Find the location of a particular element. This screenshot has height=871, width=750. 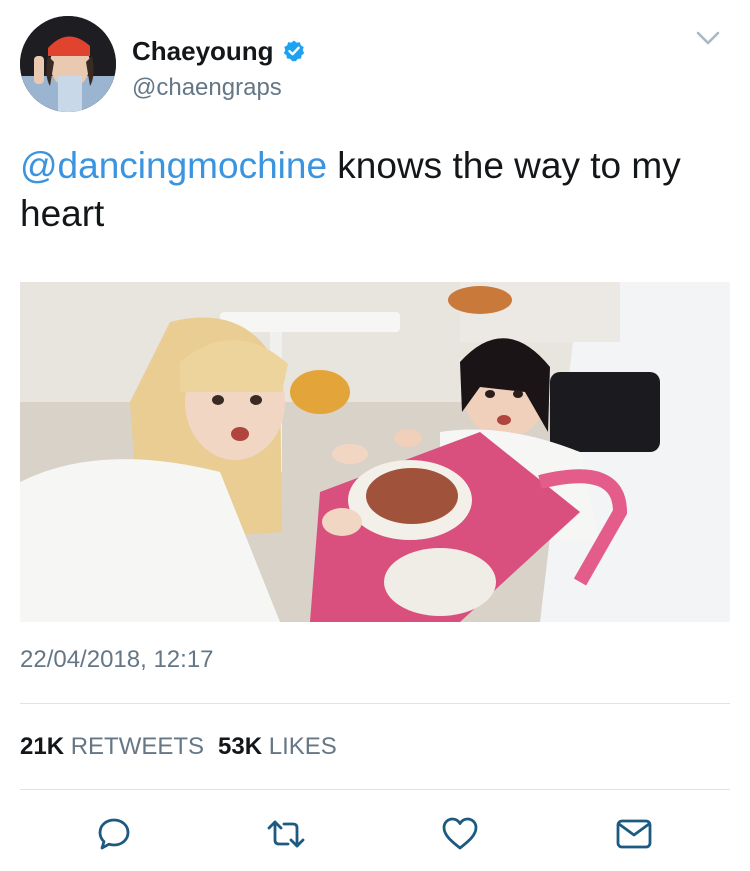

tweet-stats: 21K RETWEETS 53K LIKES is located at coordinates (178, 747).